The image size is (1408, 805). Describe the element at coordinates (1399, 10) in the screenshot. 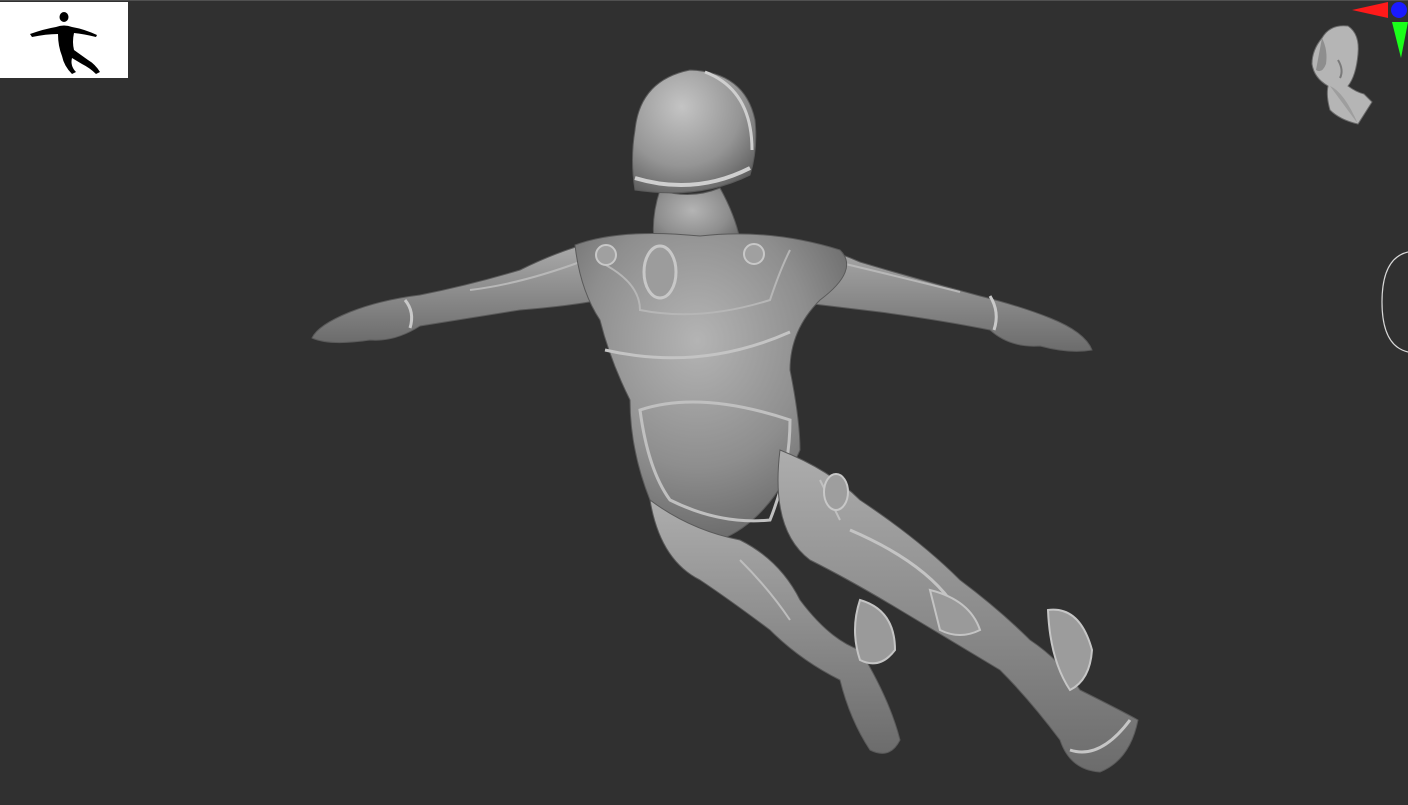

I see `z-axis-dot` at that location.